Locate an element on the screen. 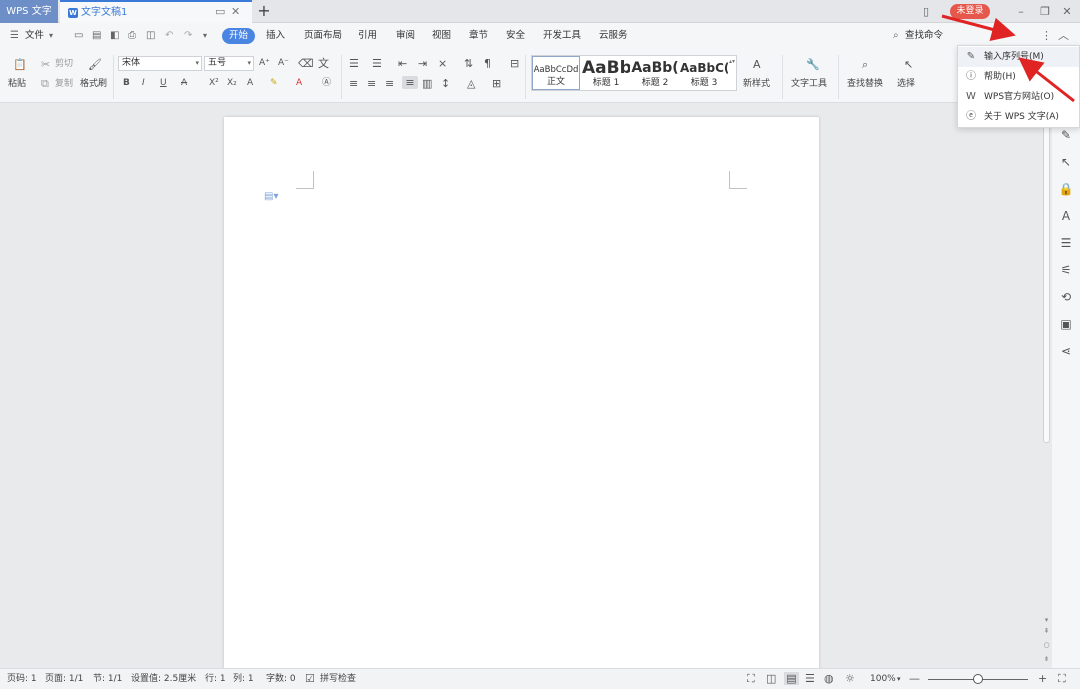 The height and width of the screenshot is (689, 1080). menu-chapter: 章节 is located at coordinates (478, 36).